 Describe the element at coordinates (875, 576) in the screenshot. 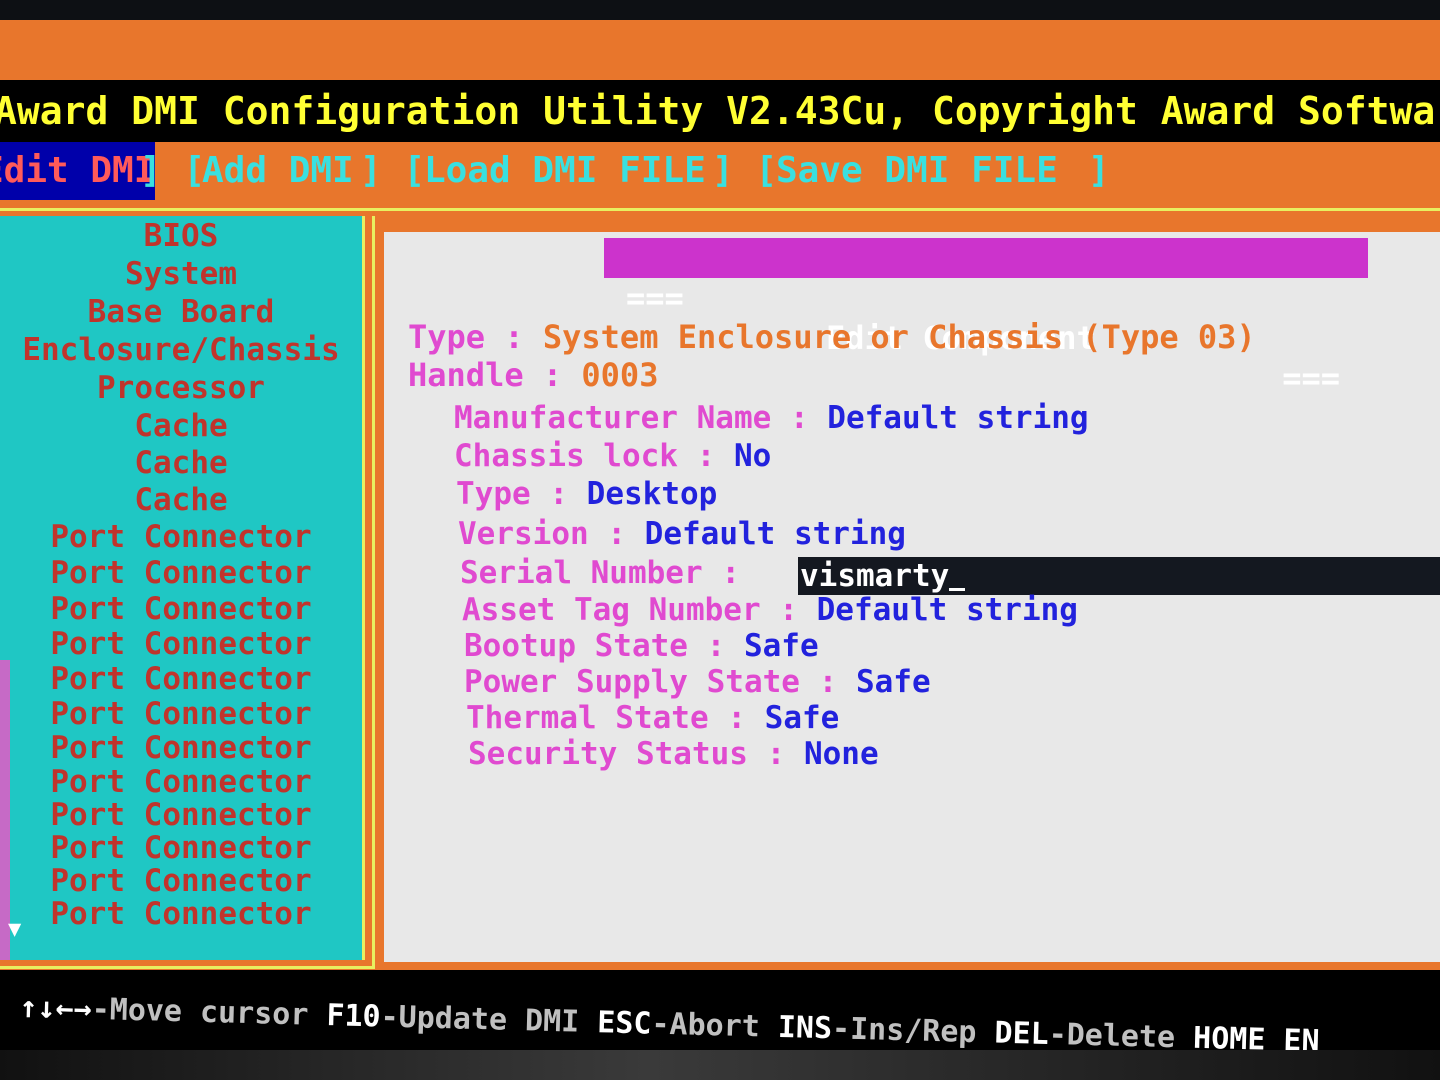

I see `serial-number-input-value: vismarty` at that location.